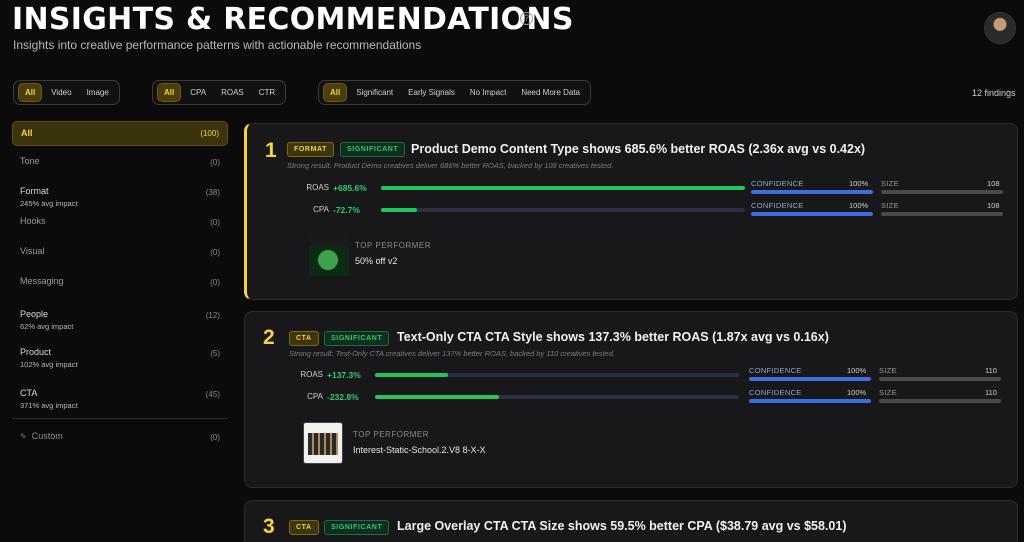 The height and width of the screenshot is (542, 1024). Describe the element at coordinates (120, 225) in the screenshot. I see `sidebar-item-hooks: Hooks (0)` at that location.